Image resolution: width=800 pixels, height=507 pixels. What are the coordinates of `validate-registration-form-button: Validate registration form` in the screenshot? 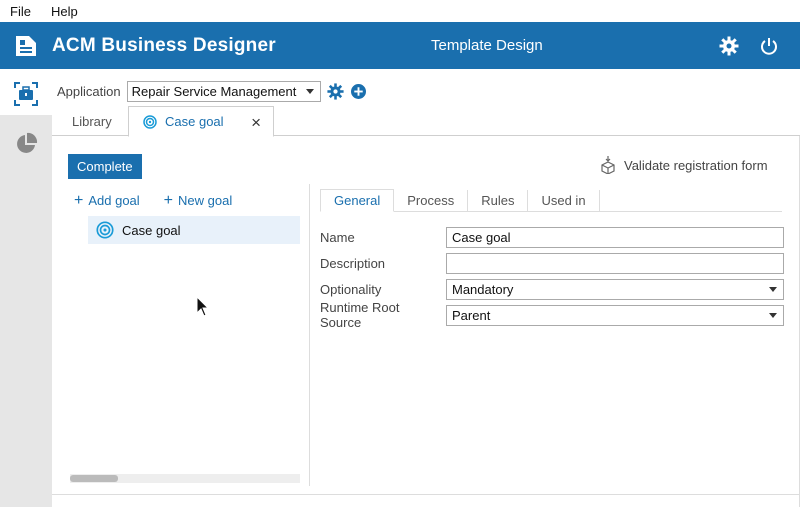 It's located at (684, 165).